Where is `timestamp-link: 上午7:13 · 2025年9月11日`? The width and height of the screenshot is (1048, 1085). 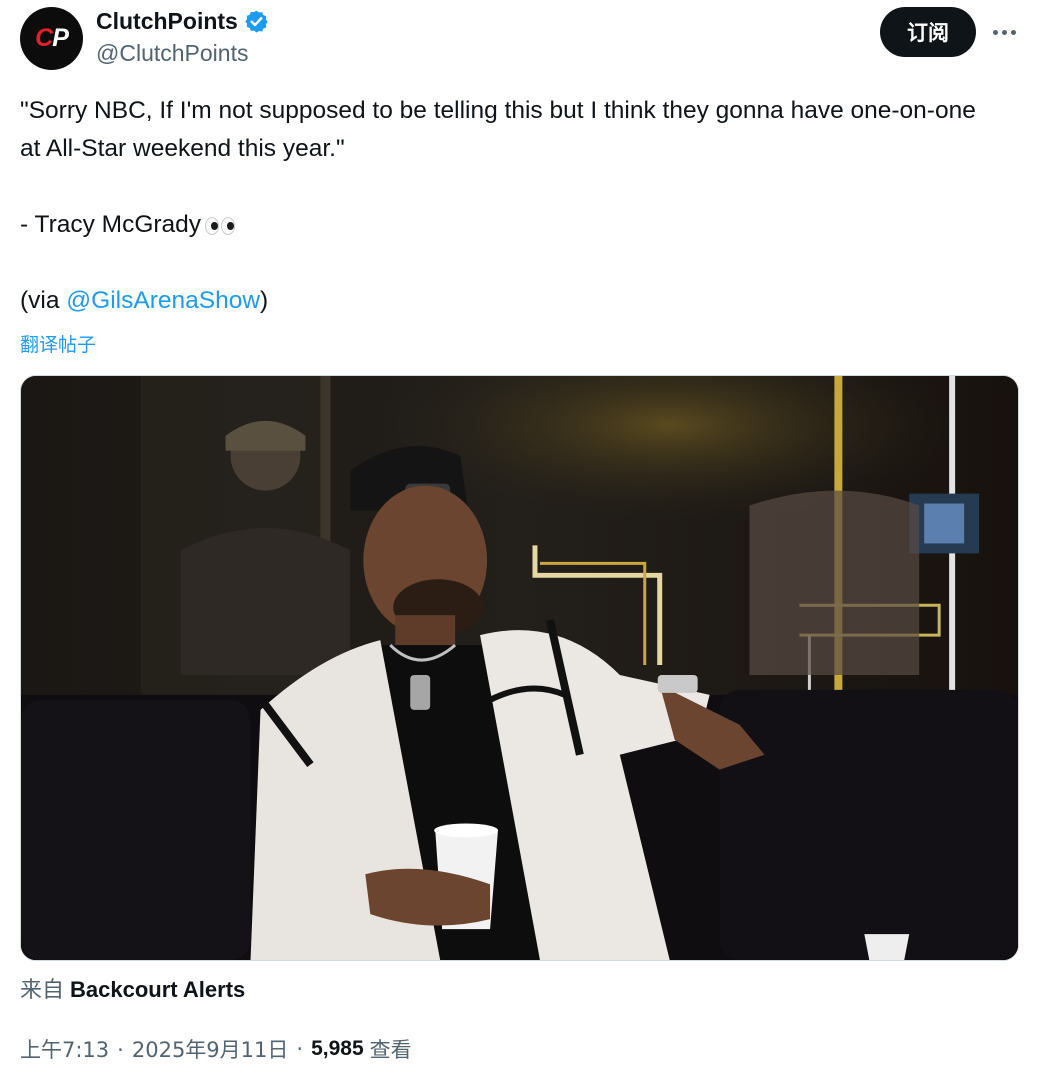
timestamp-link: 上午7:13 · 2025年9月11日 is located at coordinates (154, 1049).